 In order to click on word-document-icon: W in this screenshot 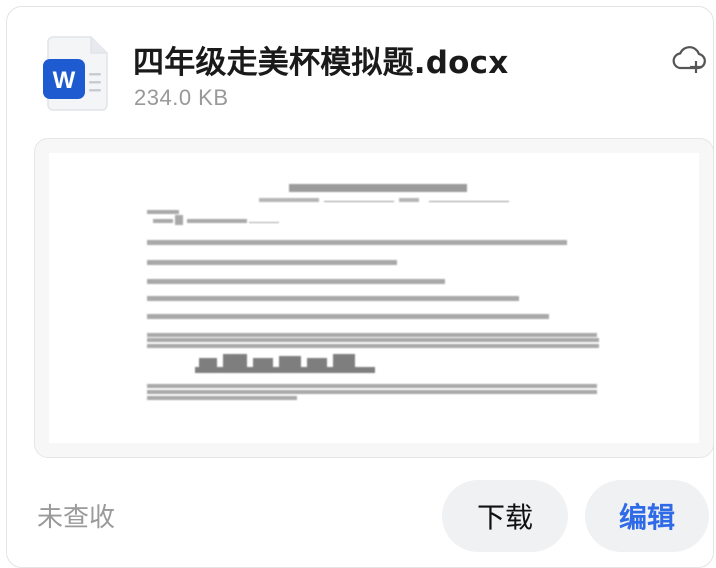, I will do `click(75, 73)`.